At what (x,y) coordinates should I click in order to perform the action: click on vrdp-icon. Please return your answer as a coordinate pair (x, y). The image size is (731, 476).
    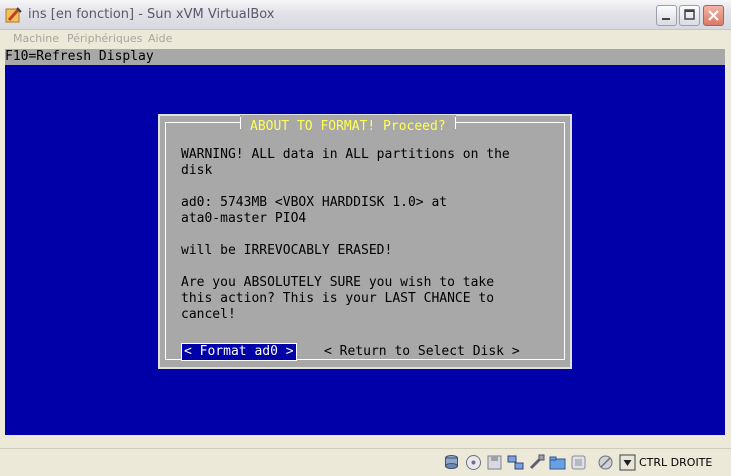
    Looking at the image, I should click on (578, 462).